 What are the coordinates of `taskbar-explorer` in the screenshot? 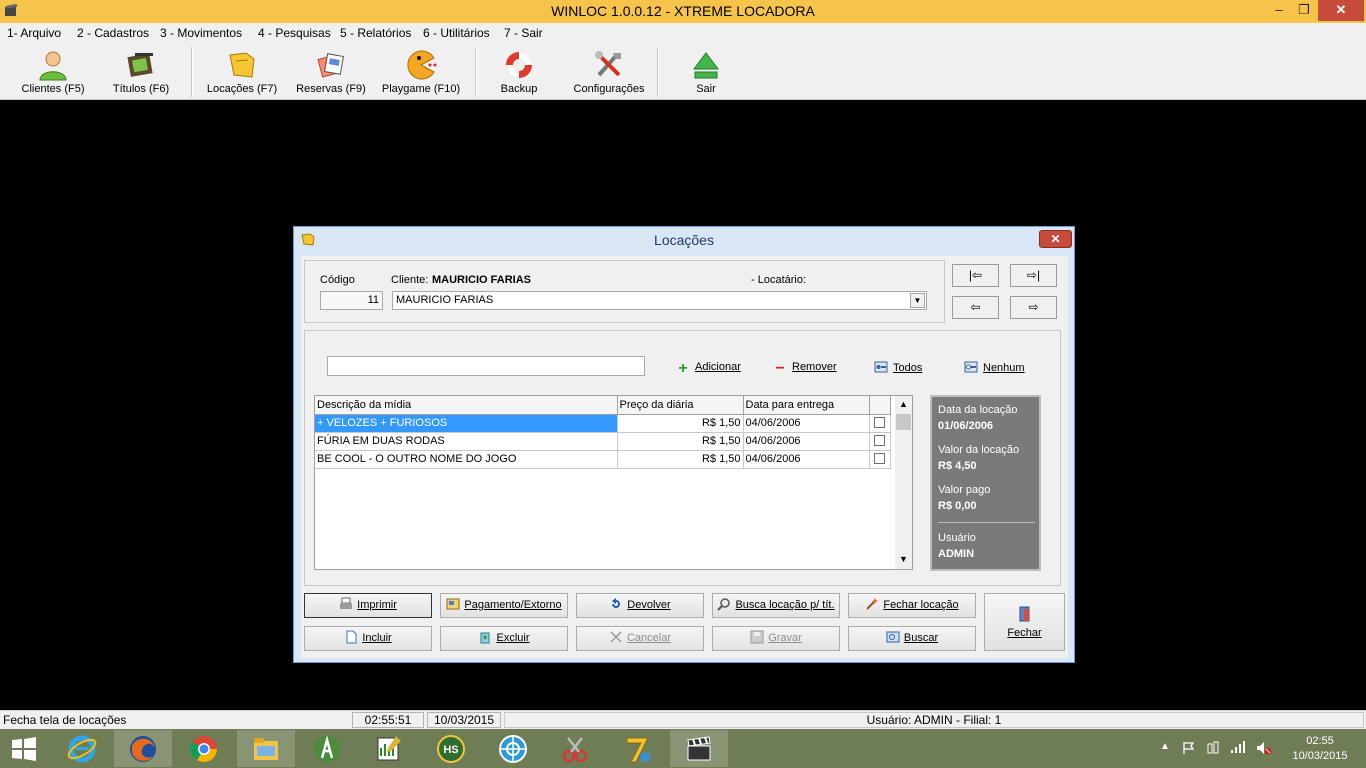 It's located at (266, 748).